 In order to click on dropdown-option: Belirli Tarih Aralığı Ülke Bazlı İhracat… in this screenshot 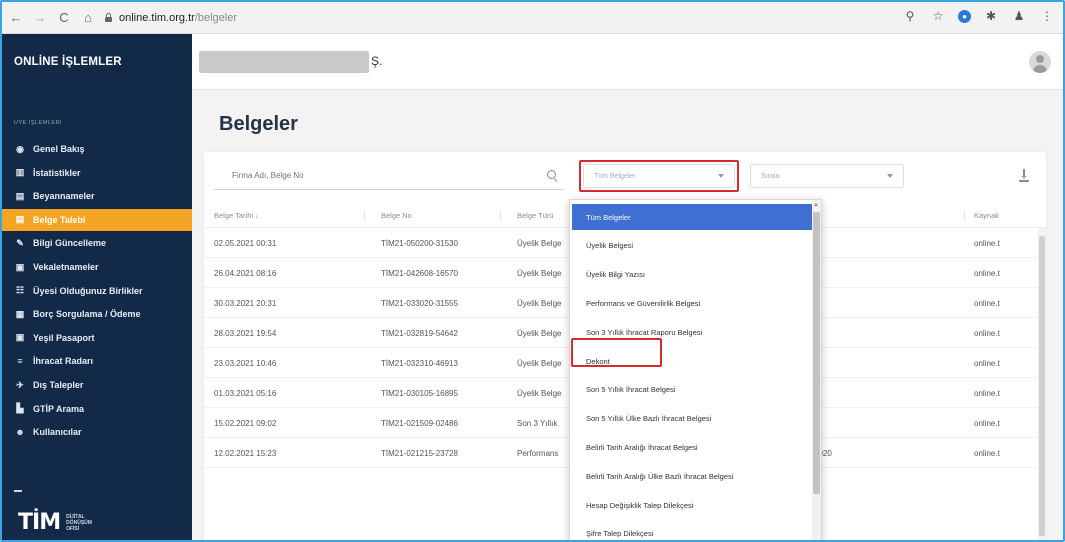, I will do `click(692, 476)`.